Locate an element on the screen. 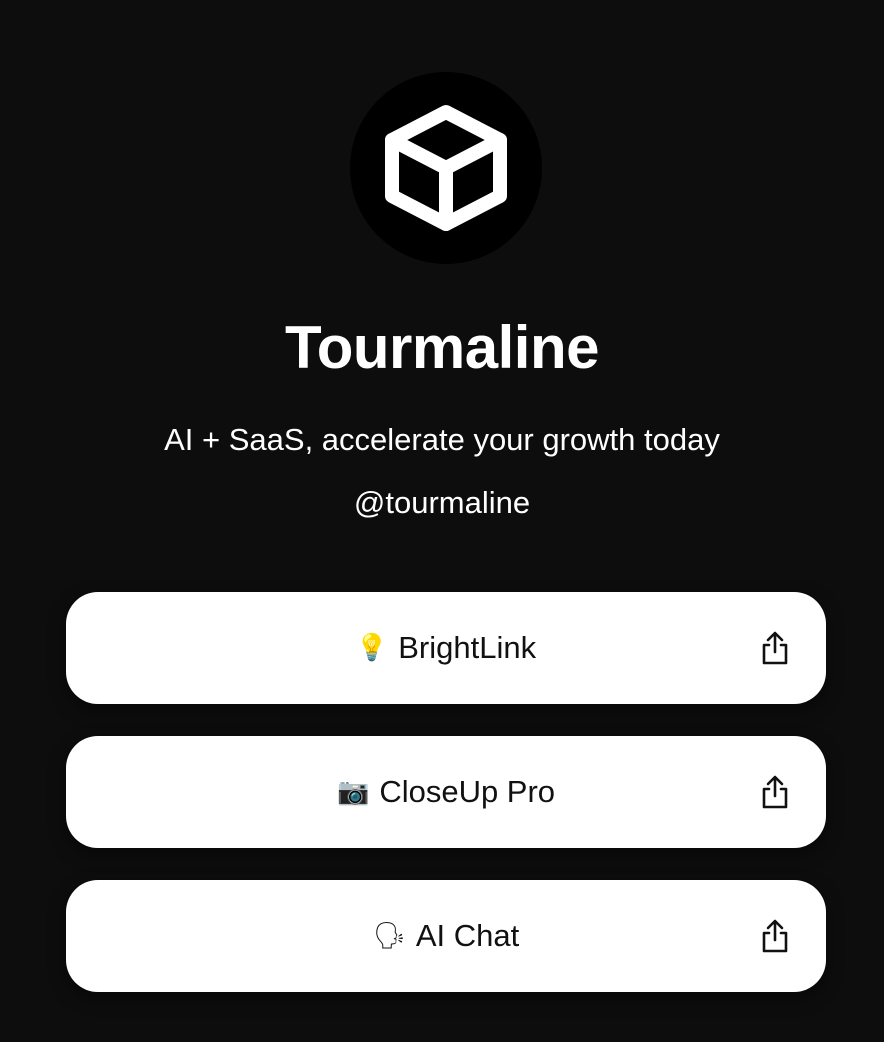 This screenshot has width=884, height=1042. link-label-group: 📷 CloseUp Pro is located at coordinates (446, 792).